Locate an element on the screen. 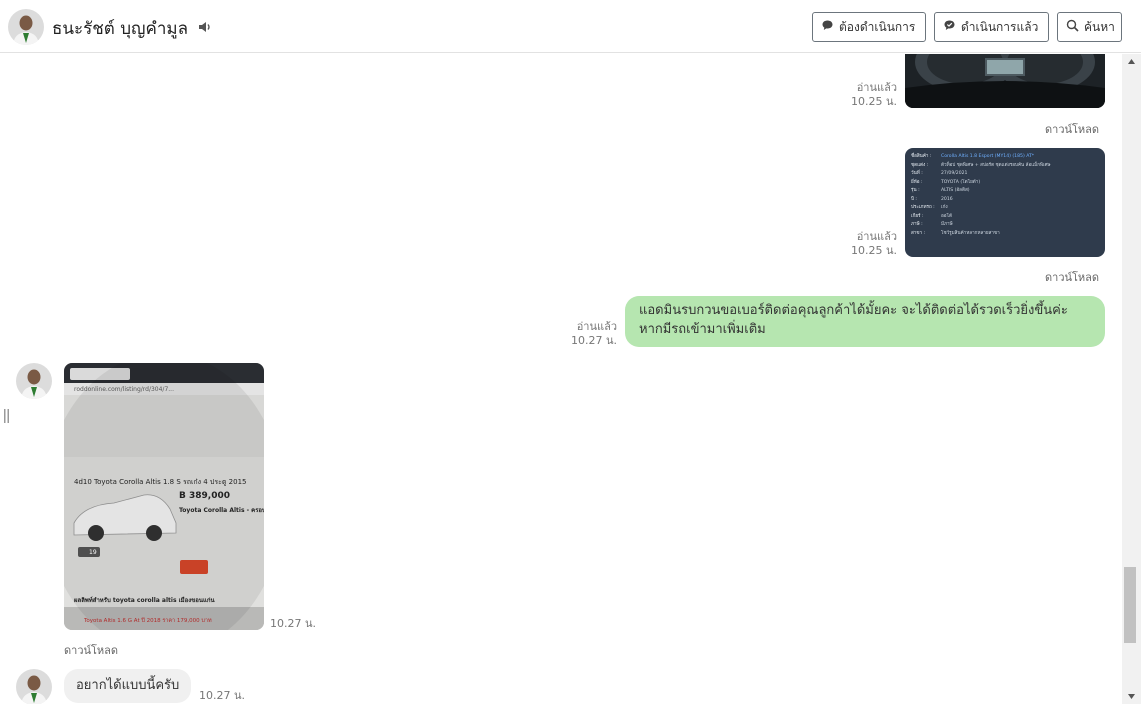 The width and height of the screenshot is (1141, 704). document-row: ยี่ห้อ : TOYOTA (โตโยต้า) is located at coordinates (981, 183).